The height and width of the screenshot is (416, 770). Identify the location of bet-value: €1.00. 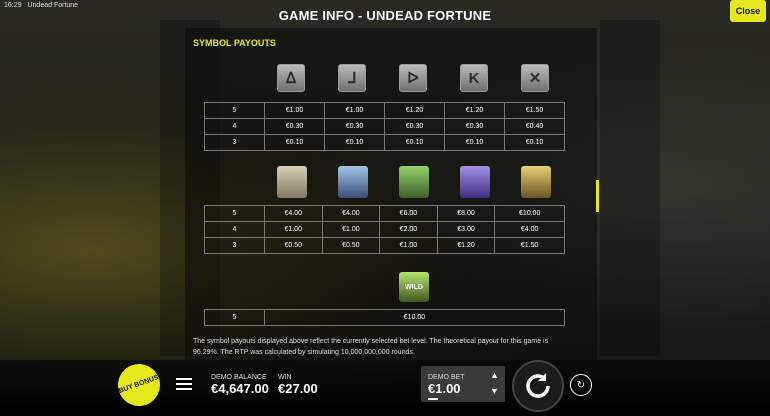
(444, 388).